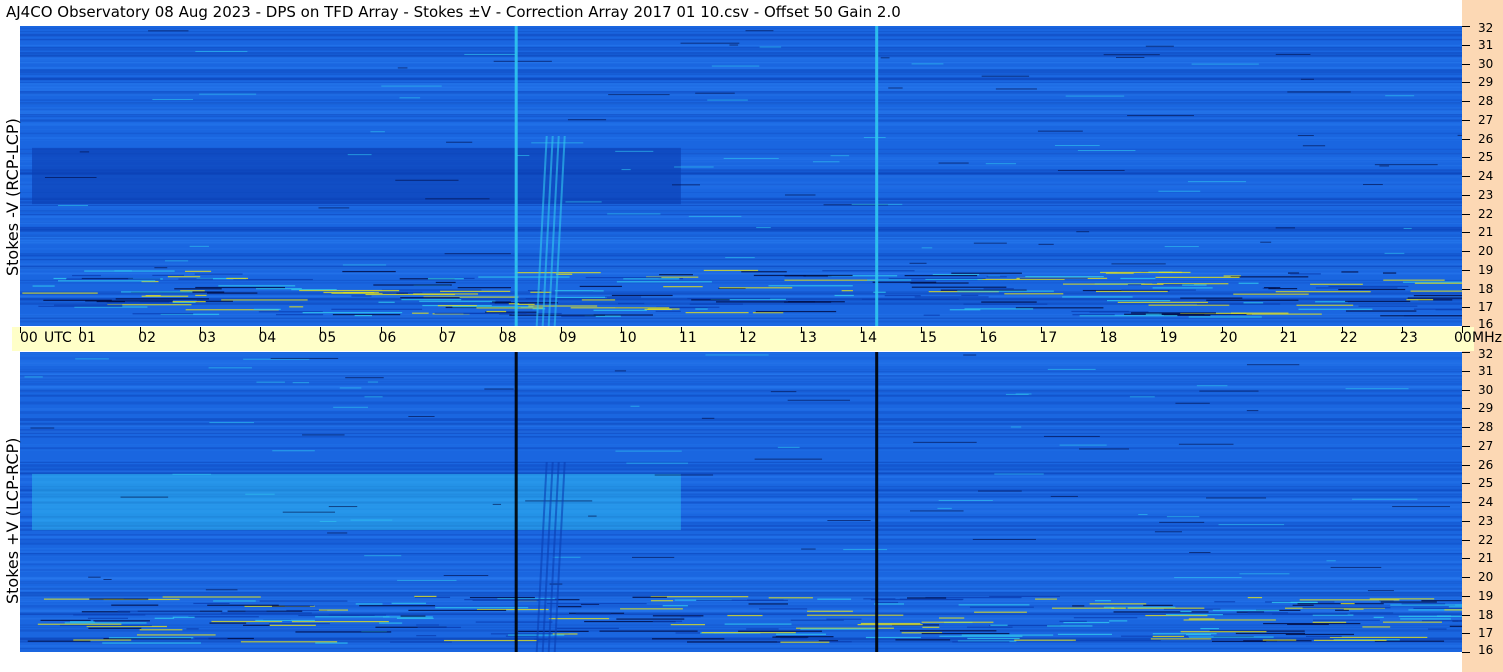  Describe the element at coordinates (627, 338) in the screenshot. I see `time-tick-label: 10` at that location.